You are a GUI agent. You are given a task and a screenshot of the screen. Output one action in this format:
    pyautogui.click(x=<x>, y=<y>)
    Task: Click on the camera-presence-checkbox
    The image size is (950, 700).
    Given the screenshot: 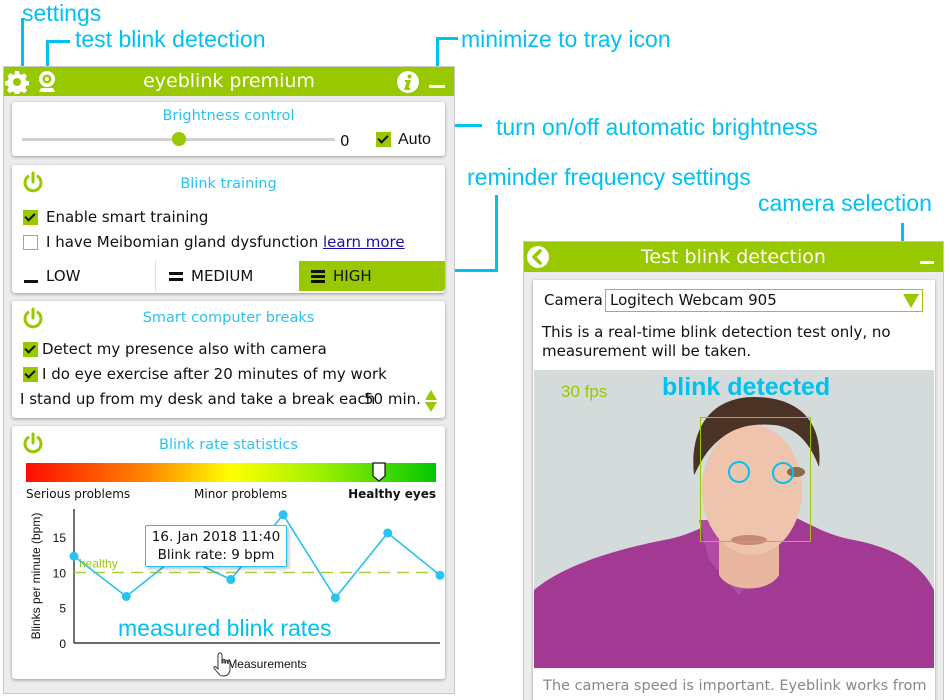 What is the action you would take?
    pyautogui.click(x=30, y=349)
    